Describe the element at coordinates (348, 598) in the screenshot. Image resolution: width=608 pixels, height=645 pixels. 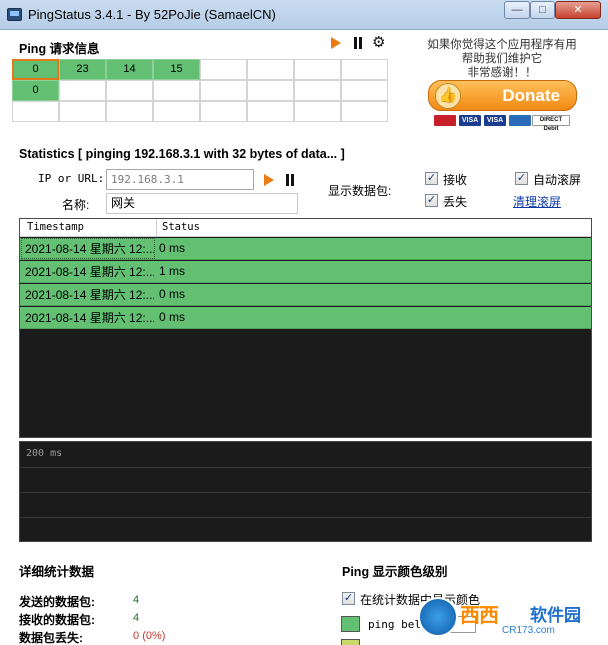
I see `show-color-checkbox: ✓` at that location.